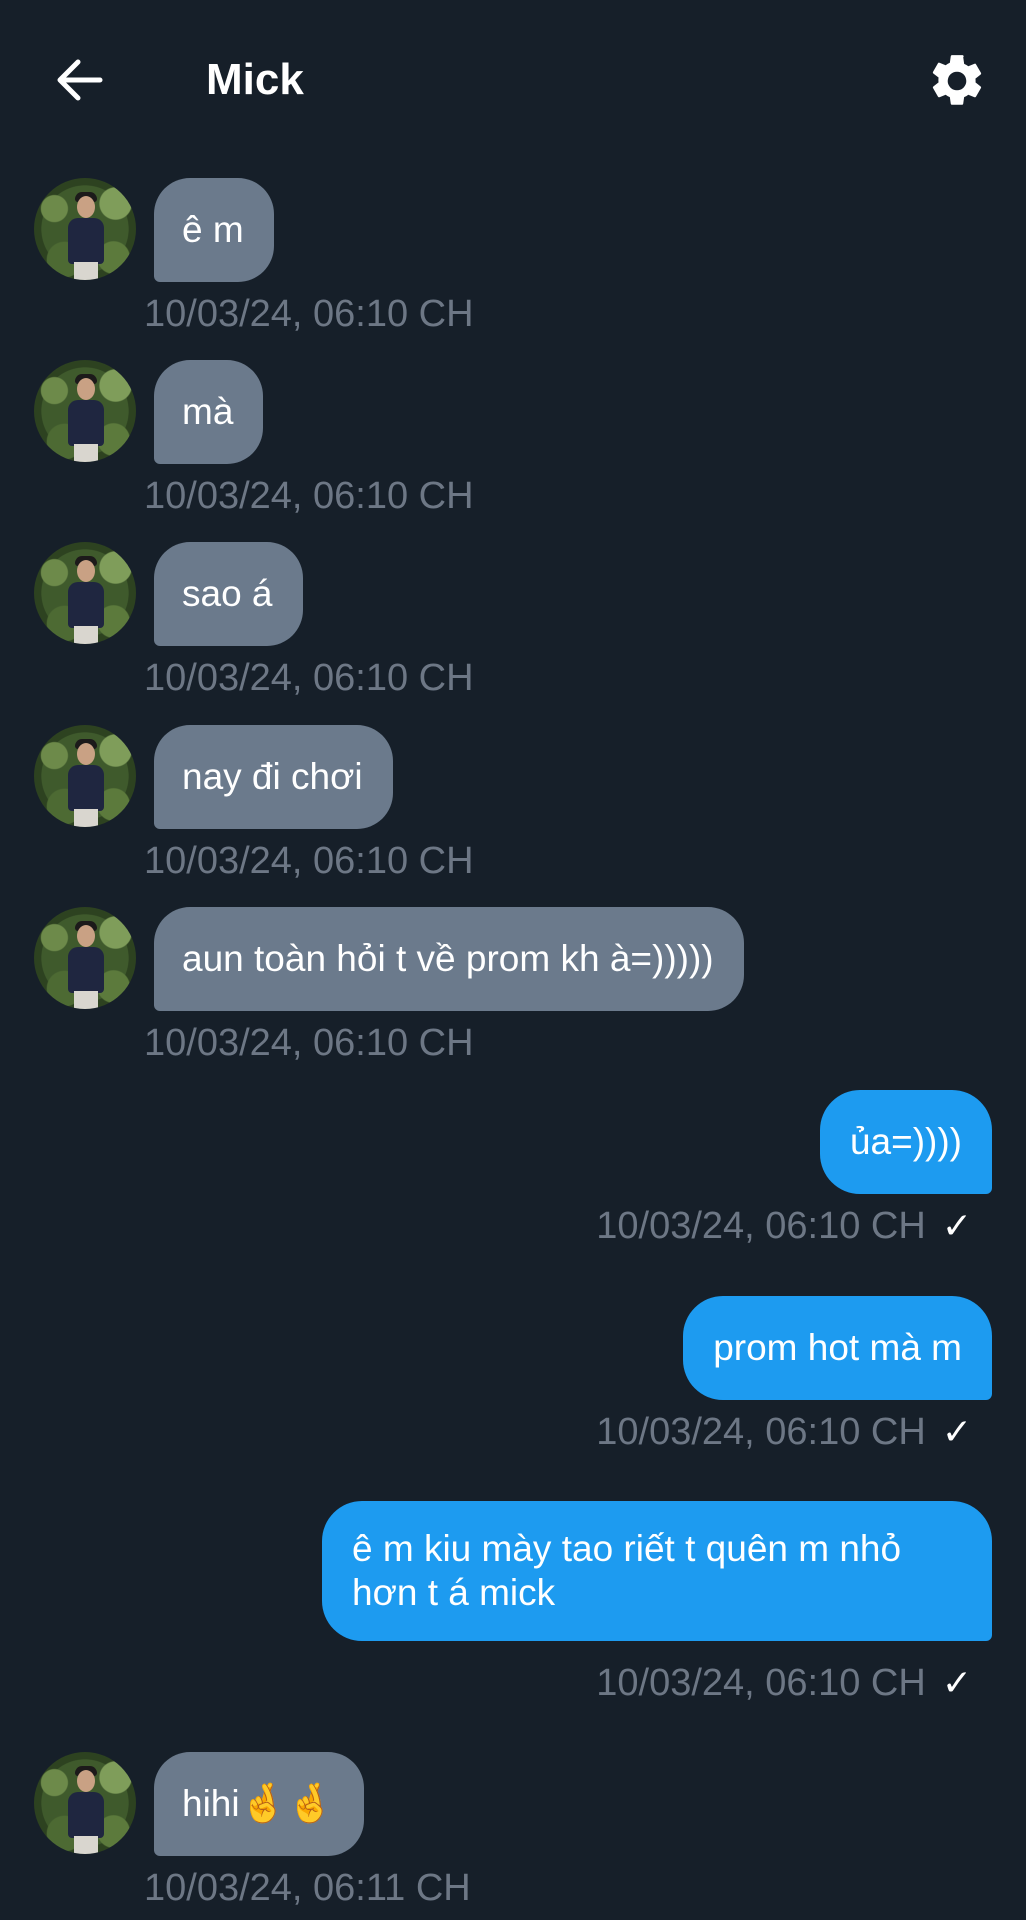 The width and height of the screenshot is (1026, 1920). I want to click on settings-button, so click(957, 81).